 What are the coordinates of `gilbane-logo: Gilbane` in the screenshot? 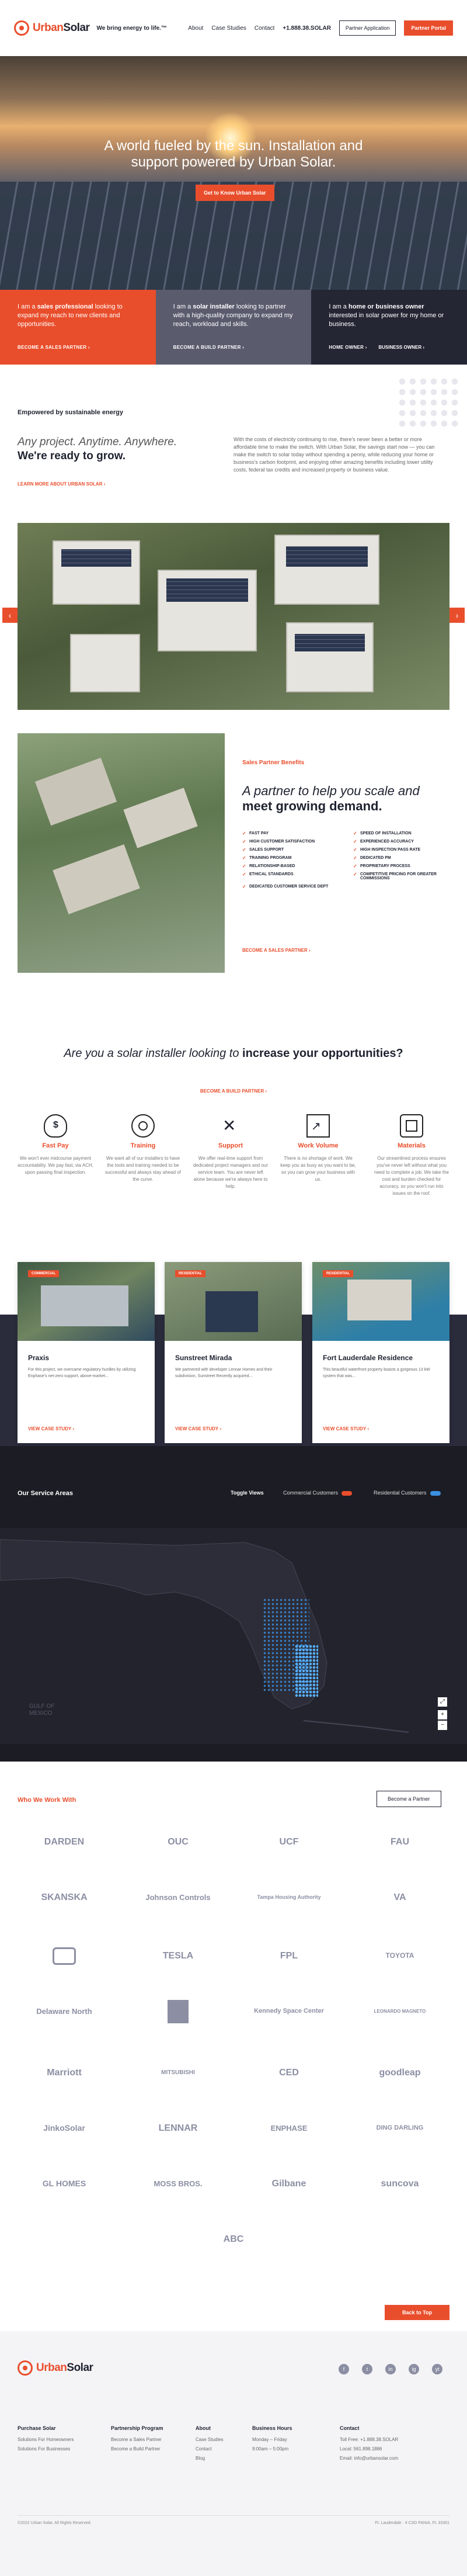 It's located at (288, 2184).